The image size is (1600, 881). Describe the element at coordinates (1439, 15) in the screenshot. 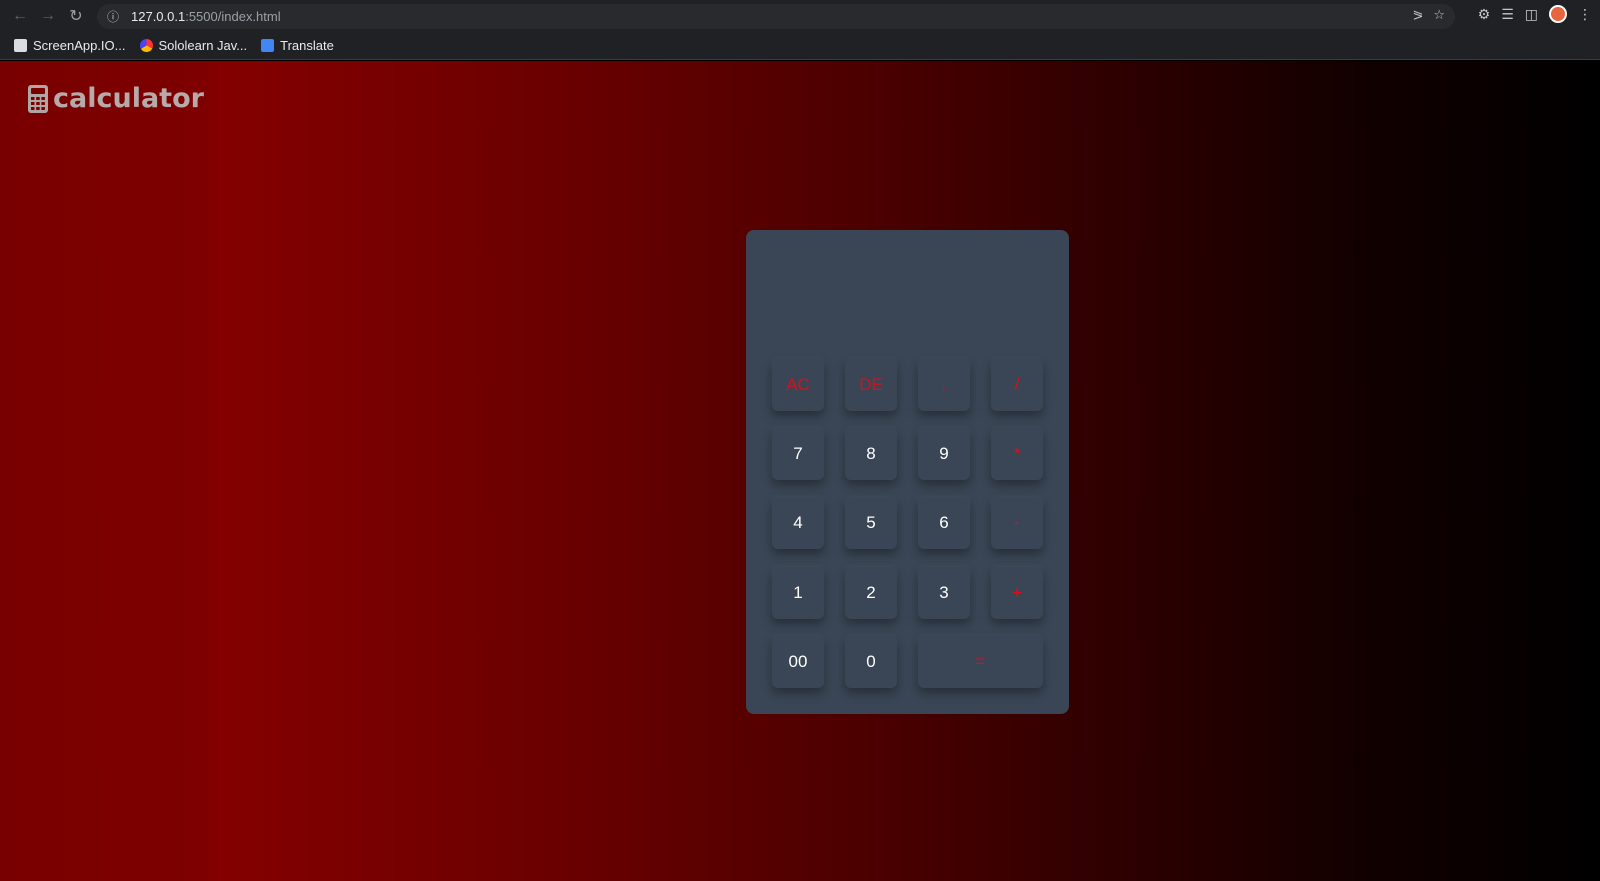

I see `bookmark-star-icon: ☆` at that location.